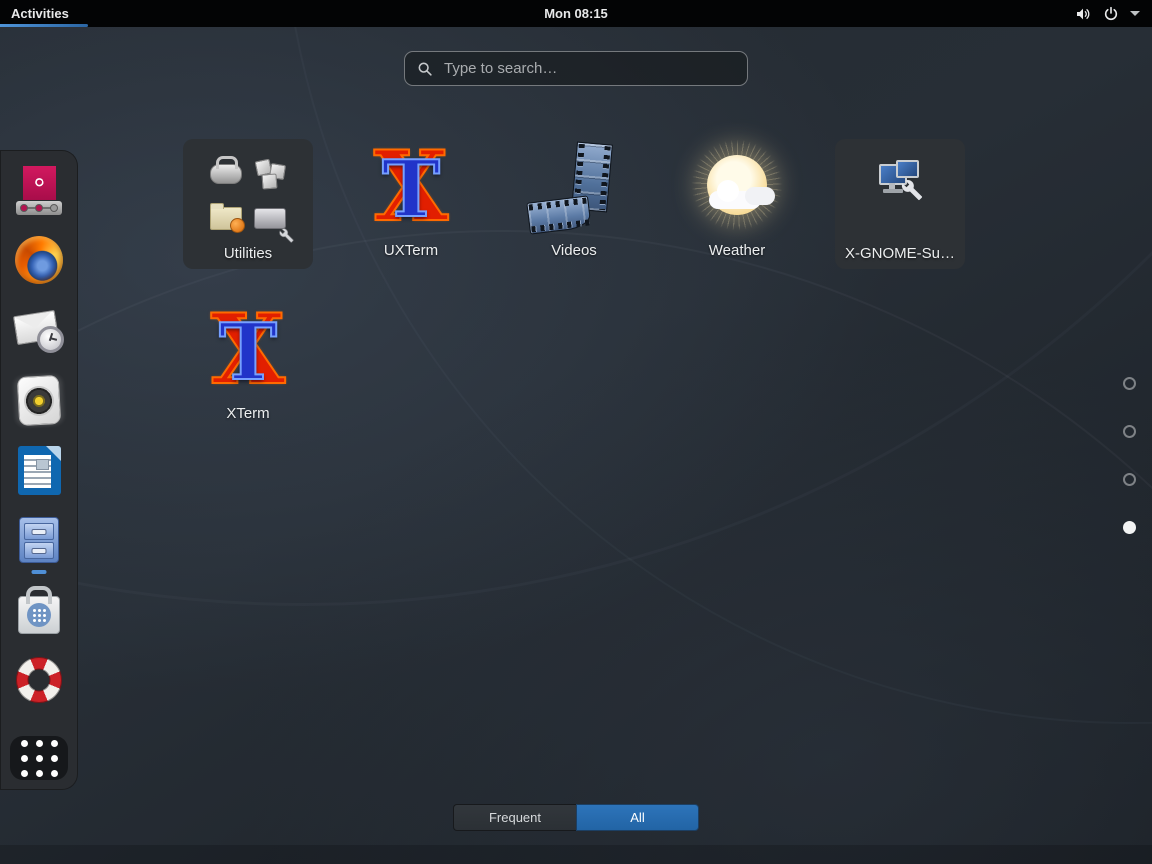 The height and width of the screenshot is (864, 1152). Describe the element at coordinates (637, 817) in the screenshot. I see `all-button: All` at that location.